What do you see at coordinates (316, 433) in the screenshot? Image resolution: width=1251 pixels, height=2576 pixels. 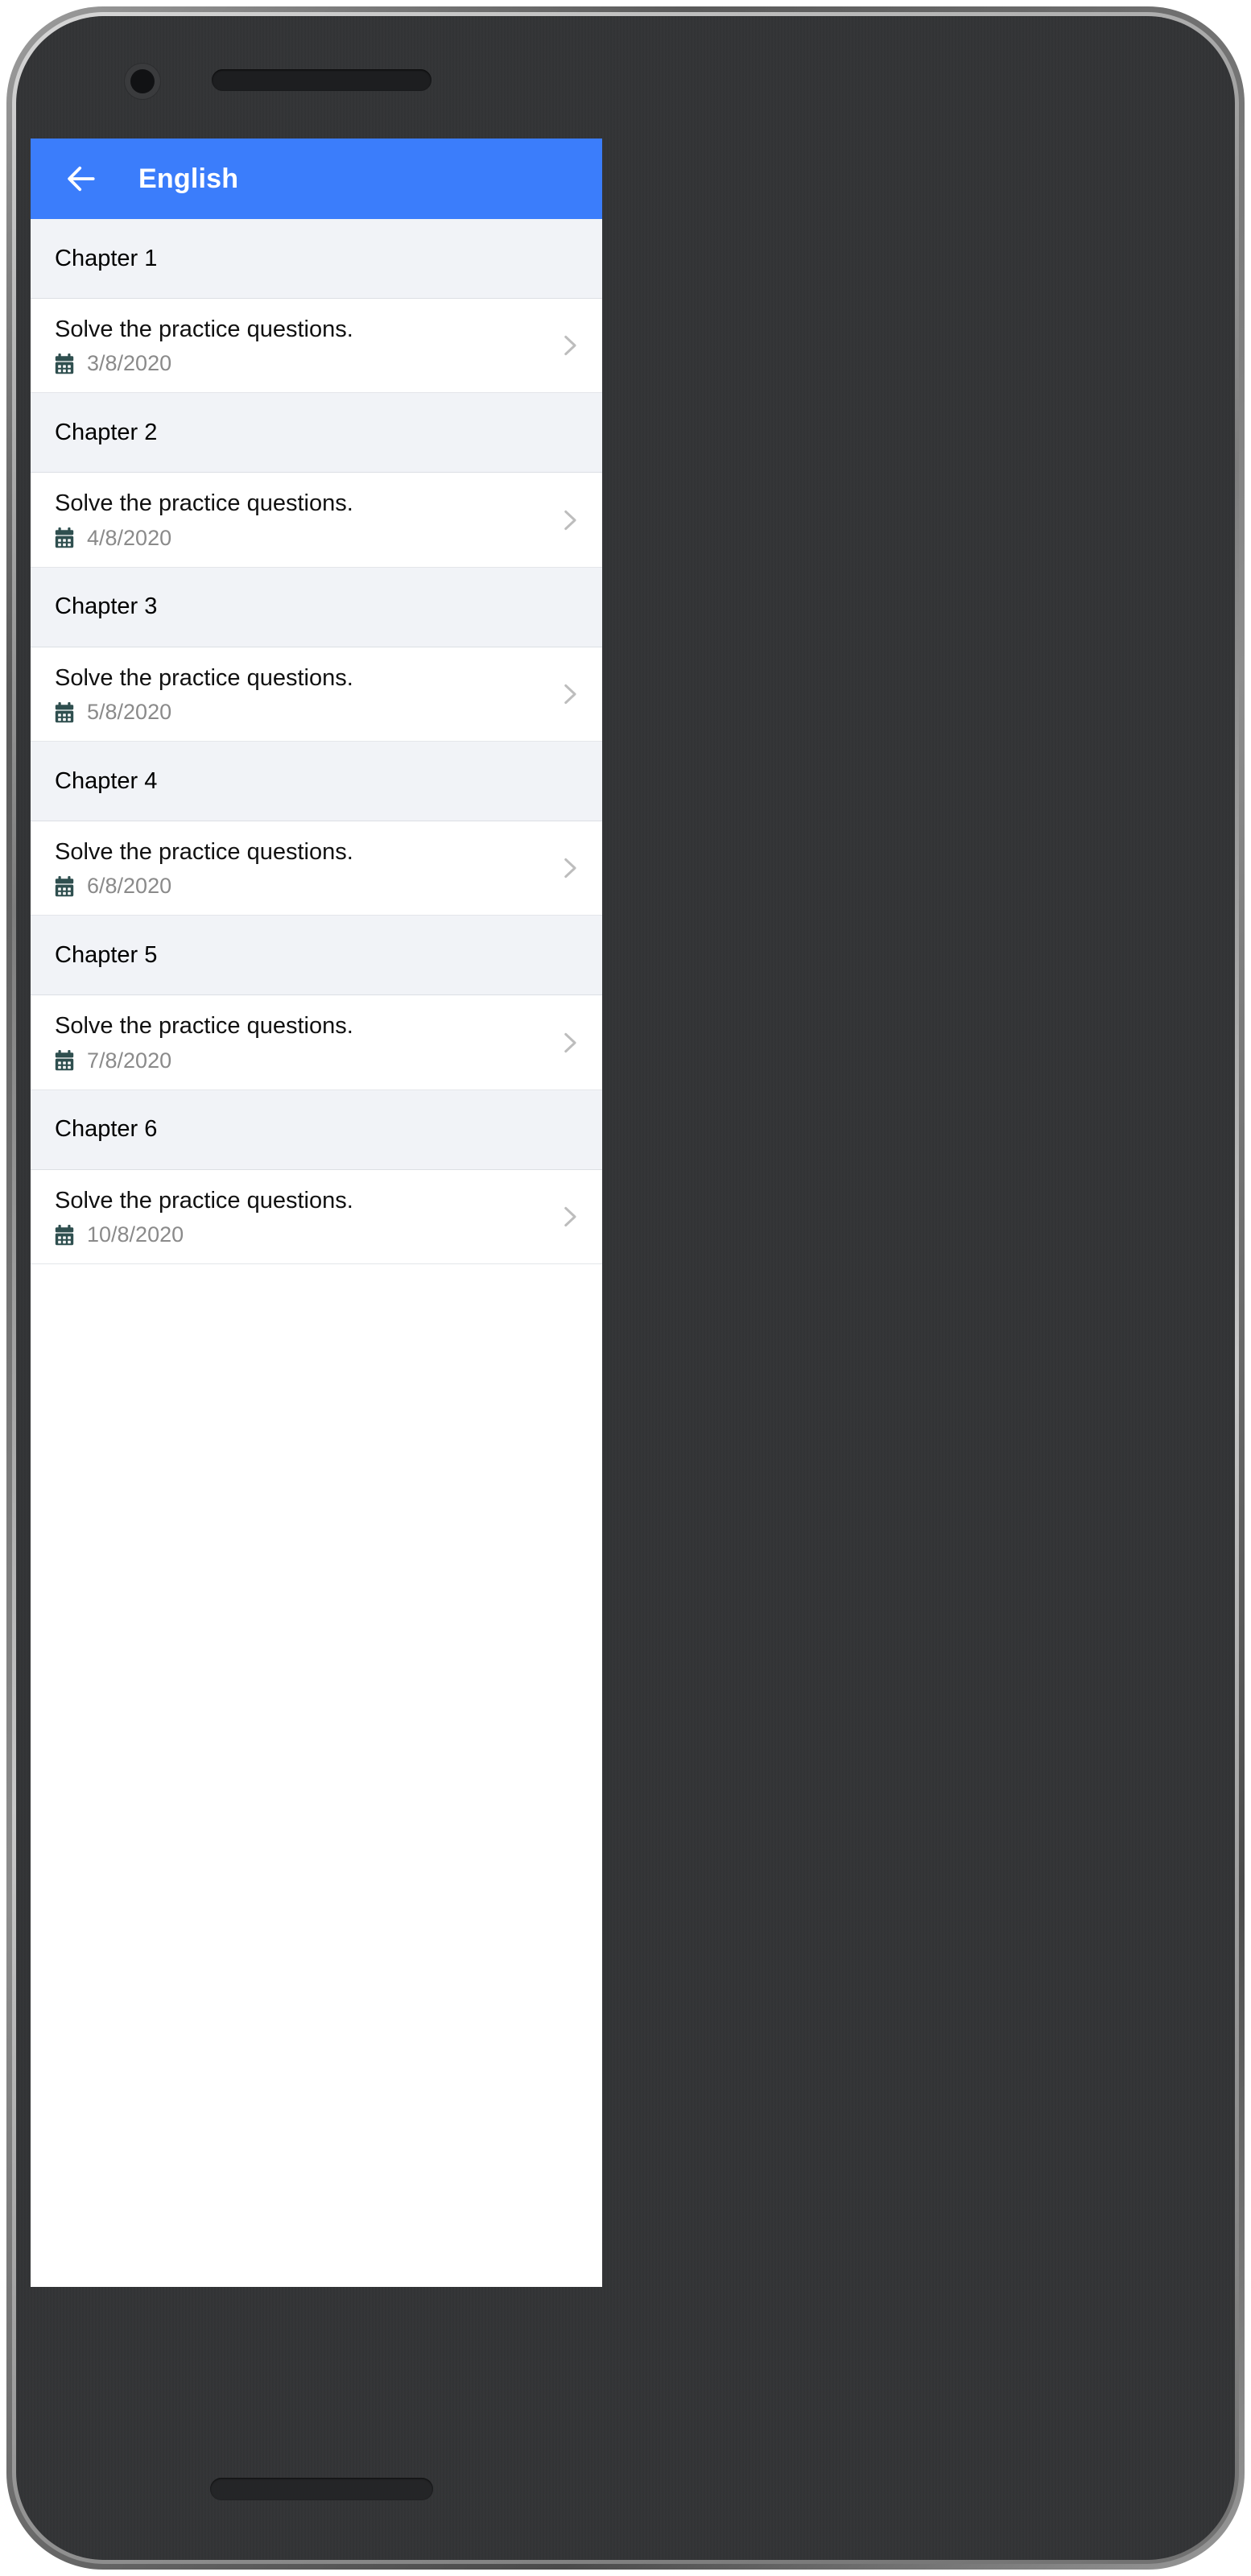 I see `chapter-header: Chapter 2` at bounding box center [316, 433].